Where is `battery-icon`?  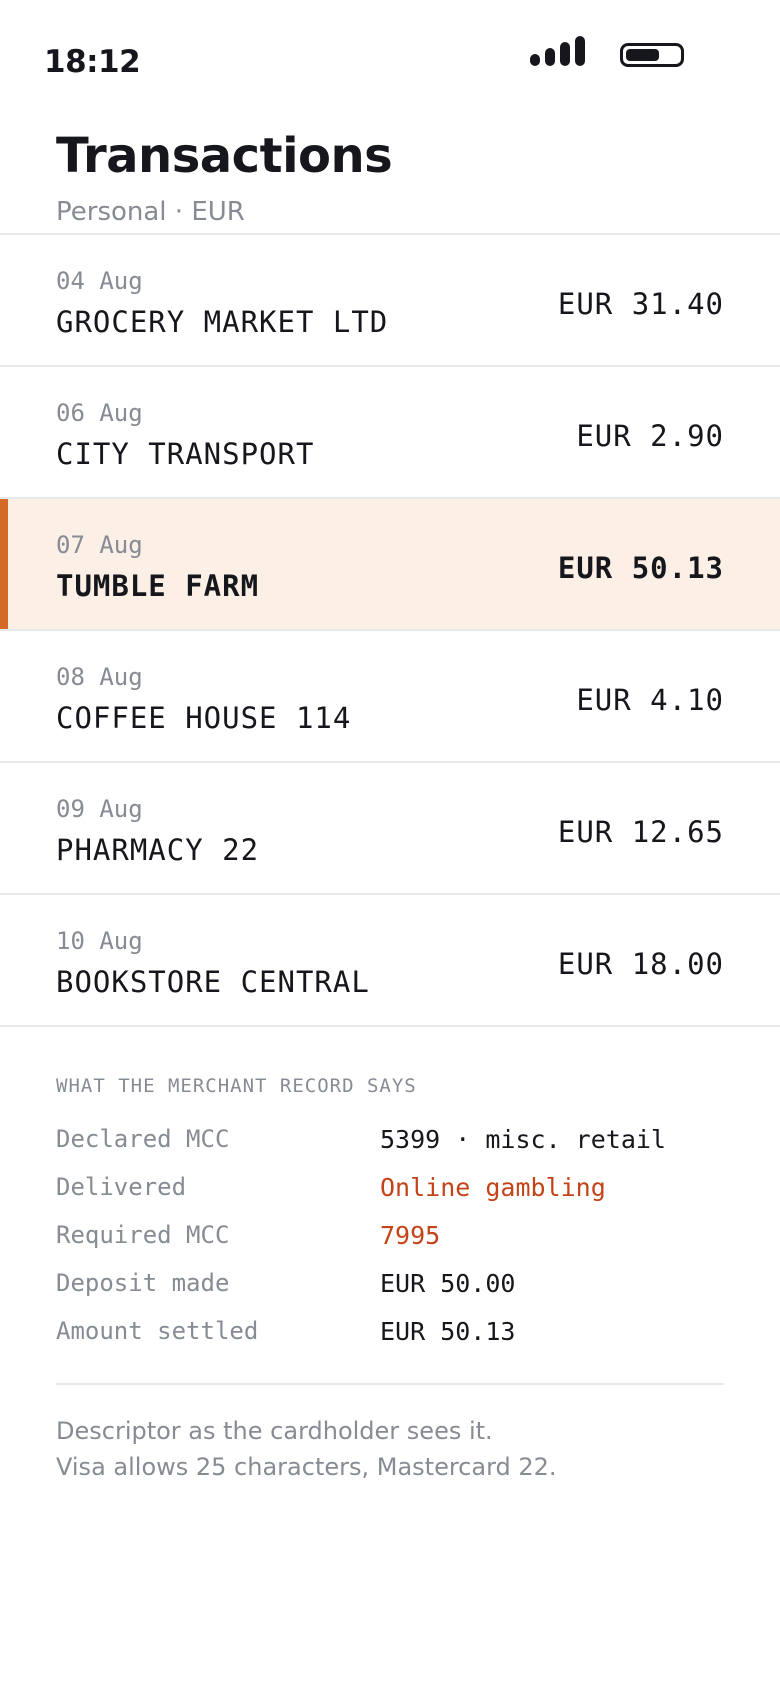 battery-icon is located at coordinates (652, 55).